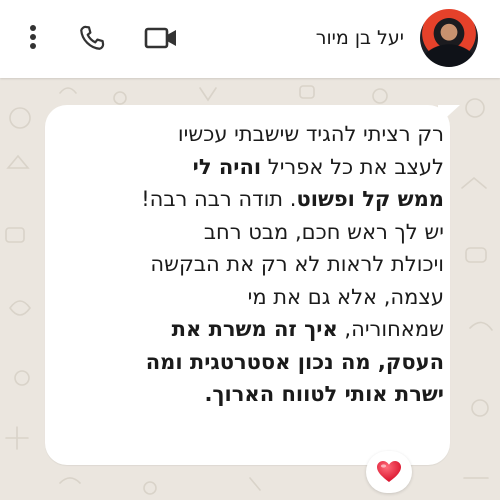 The image size is (500, 500). I want to click on message-bold-segment: איך זה משרת את, so click(254, 329).